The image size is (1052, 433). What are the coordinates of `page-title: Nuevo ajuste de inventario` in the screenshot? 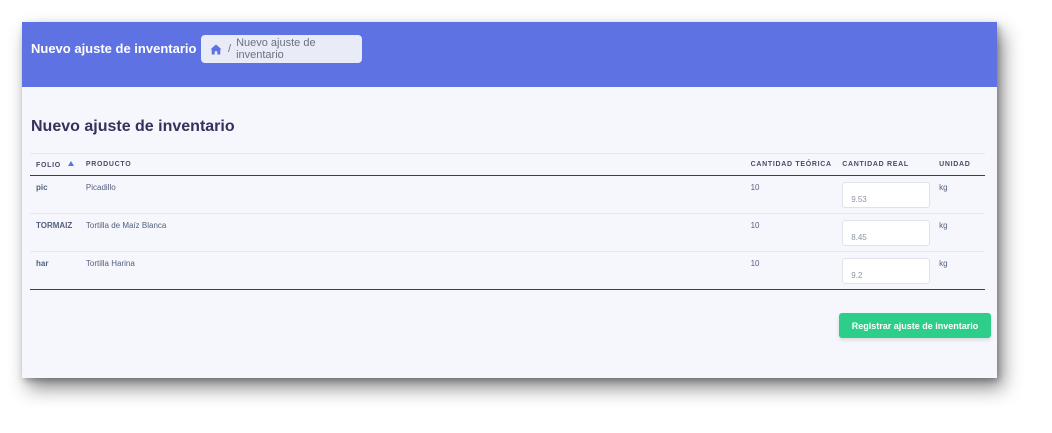 It's located at (133, 126).